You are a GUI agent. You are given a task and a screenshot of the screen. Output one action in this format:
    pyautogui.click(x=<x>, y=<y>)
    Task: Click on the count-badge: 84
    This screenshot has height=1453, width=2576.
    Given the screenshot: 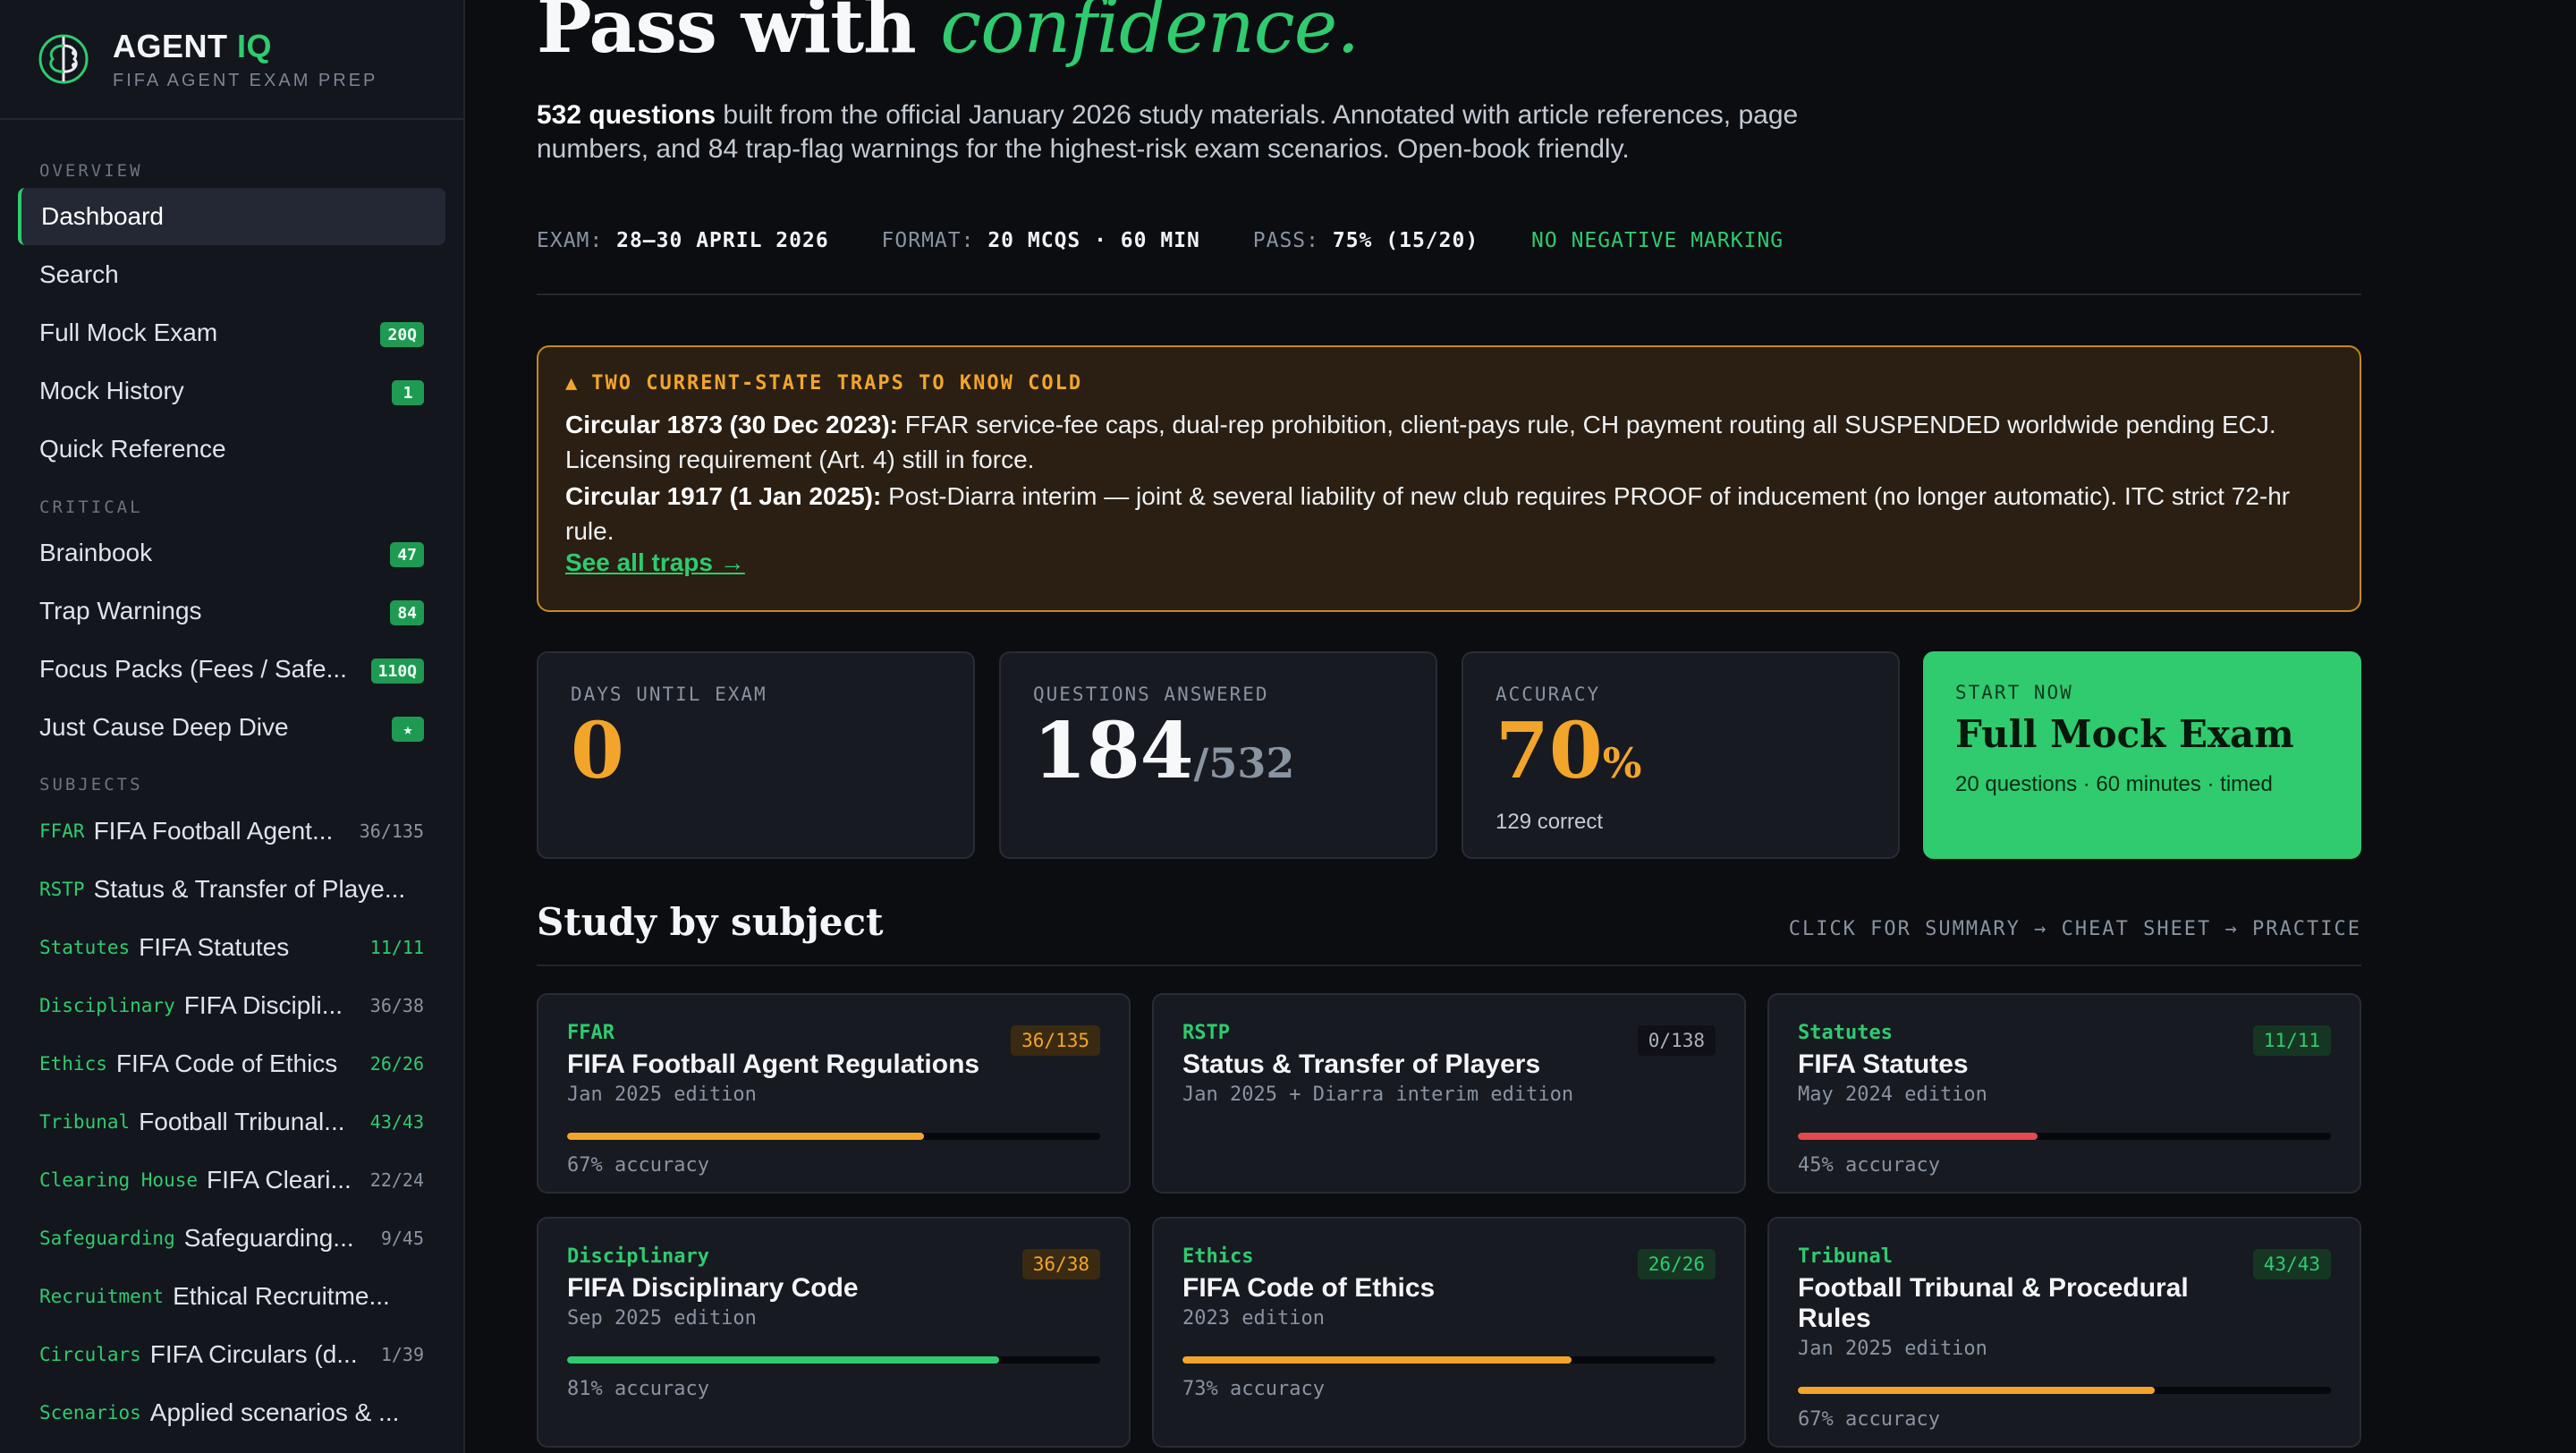 What is the action you would take?
    pyautogui.click(x=407, y=612)
    